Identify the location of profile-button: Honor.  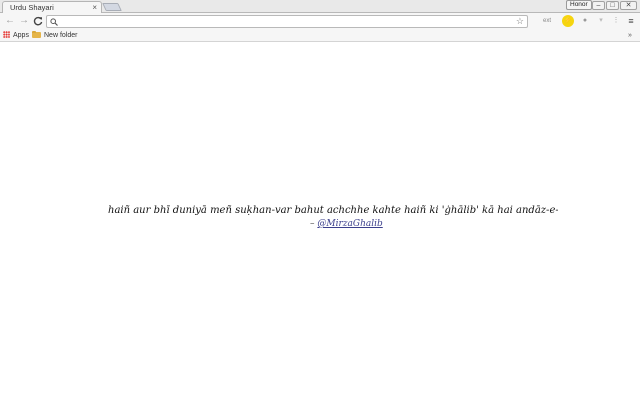
(579, 5).